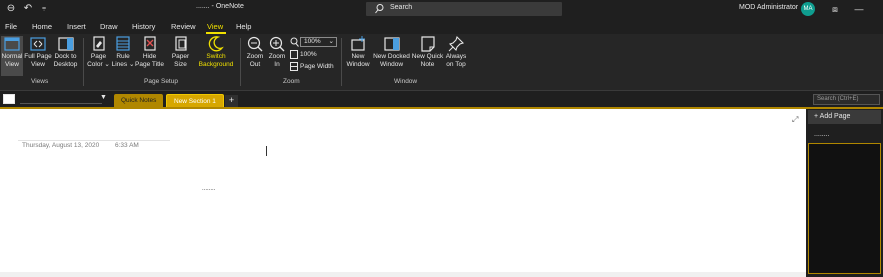 The height and width of the screenshot is (277, 883). What do you see at coordinates (401, 7) in the screenshot?
I see `search-label: Search` at bounding box center [401, 7].